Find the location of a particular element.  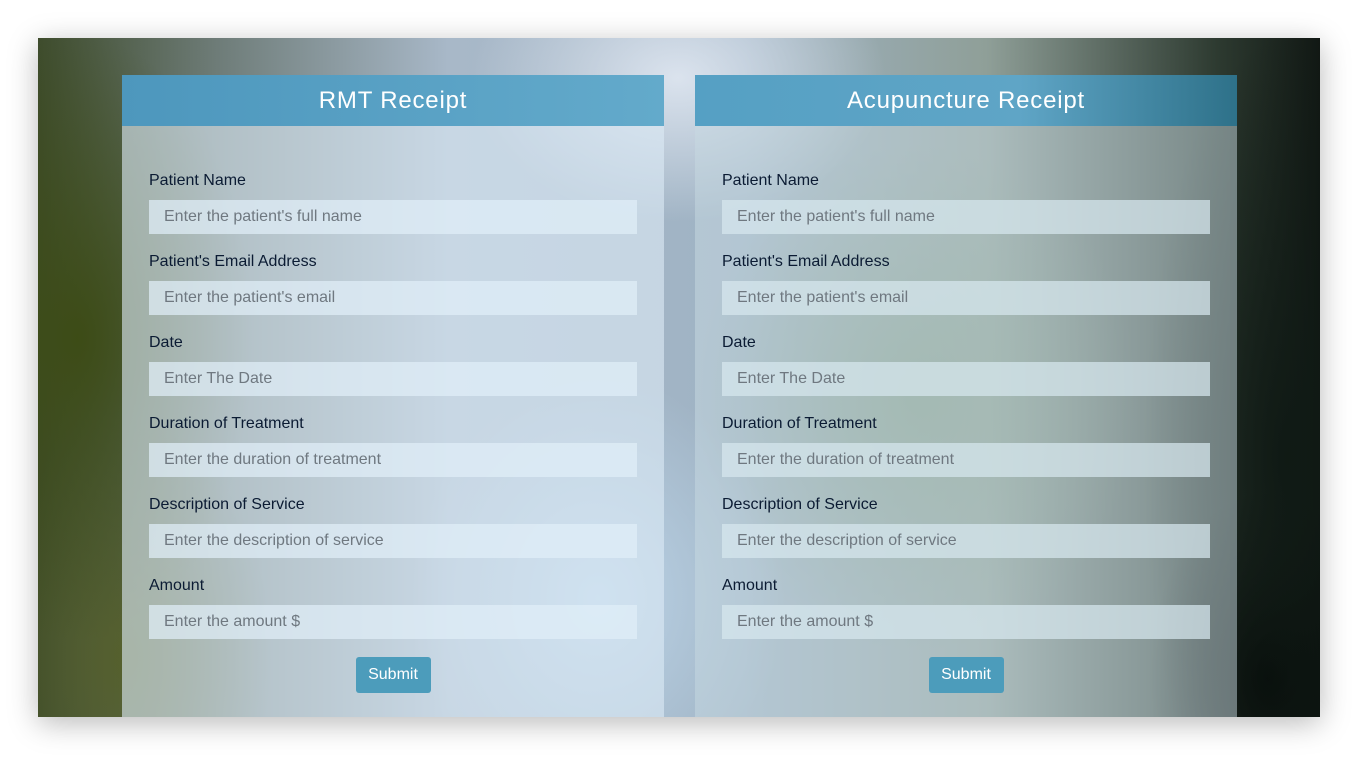

rmt-receipt-header: RMT Receipt is located at coordinates (393, 100).